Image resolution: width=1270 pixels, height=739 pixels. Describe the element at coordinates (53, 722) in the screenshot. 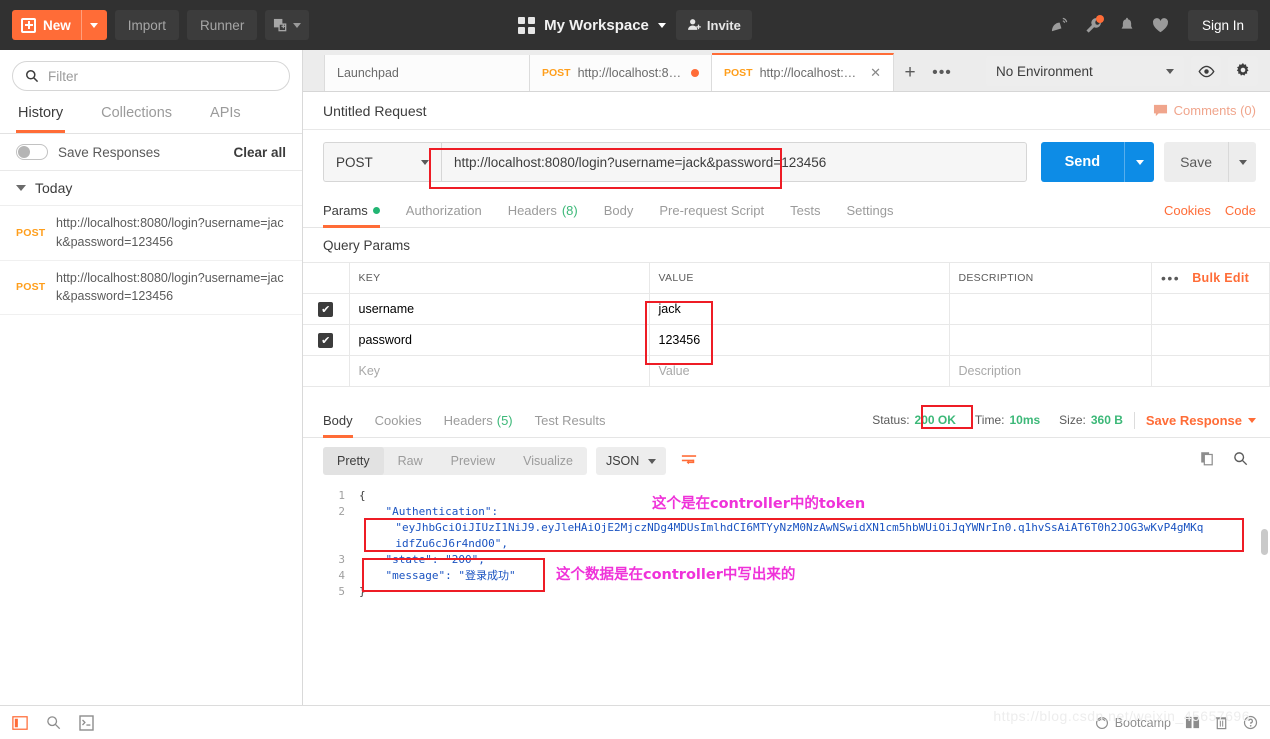

I see `find-button` at that location.